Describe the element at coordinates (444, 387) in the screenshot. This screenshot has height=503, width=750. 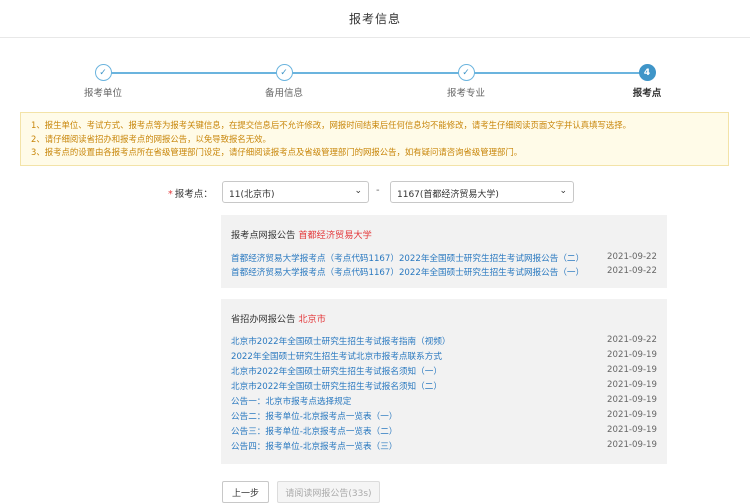
I see `announcement-row: 北京市2022年全国硕士研究生招生考试报名须知（二） 2021-09-19` at that location.